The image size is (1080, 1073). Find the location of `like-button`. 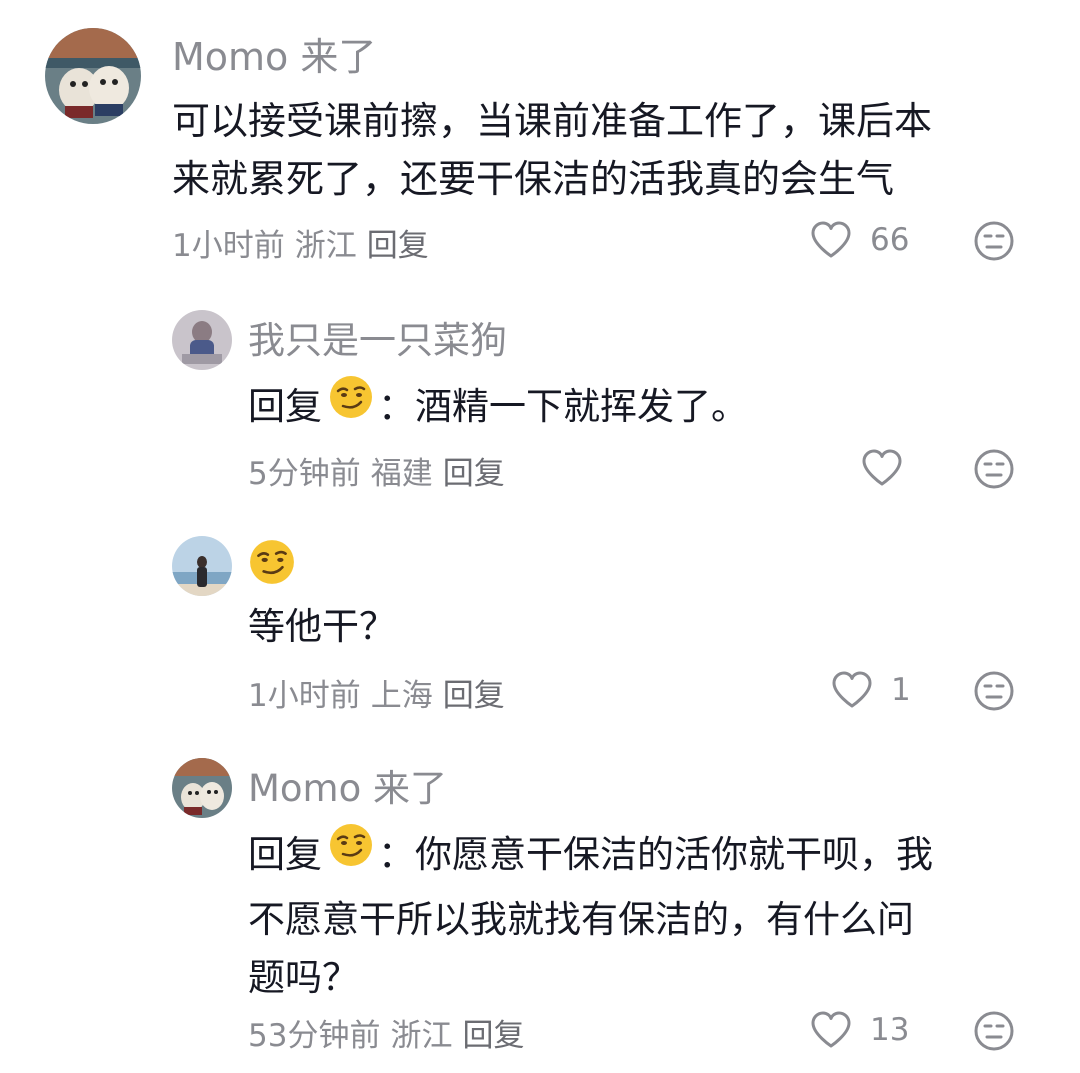

like-button is located at coordinates (882, 468).